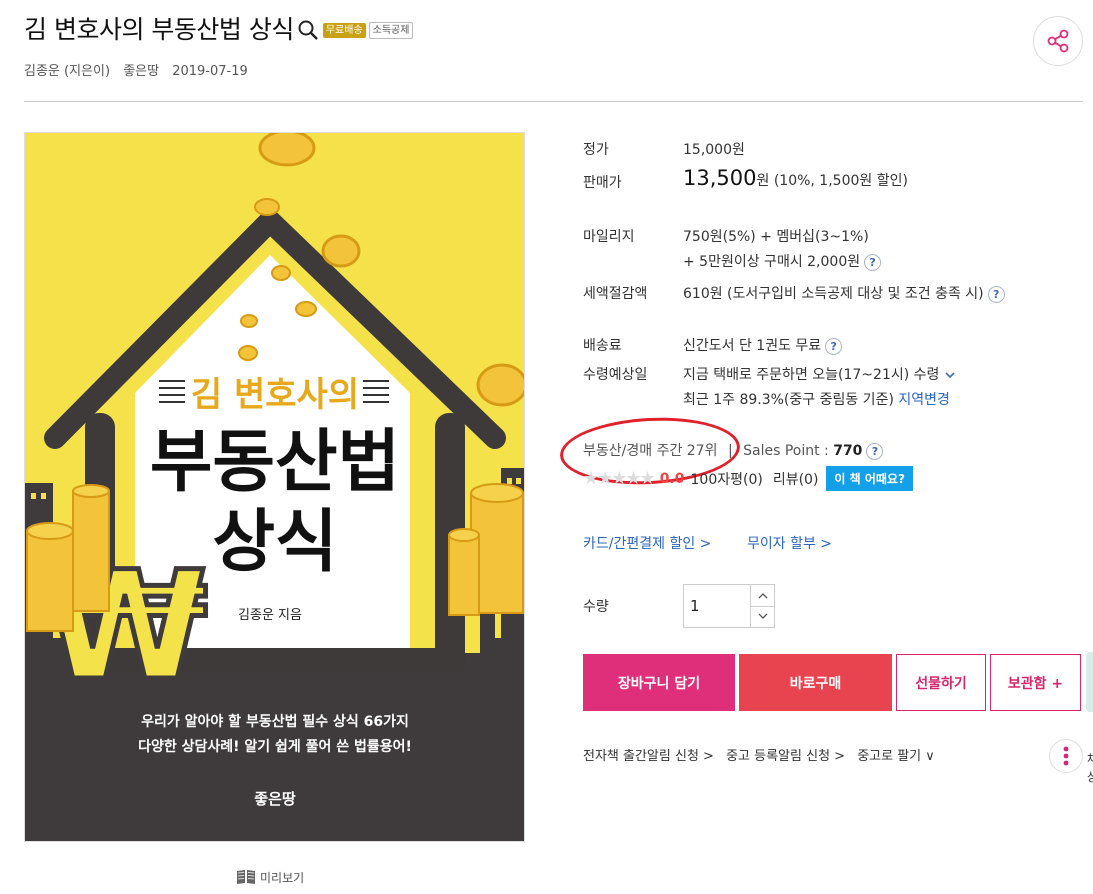 This screenshot has height=894, width=1093. I want to click on tax-saving-wrap: 610원 (도서구입비 소득공제 대상 및 조건 충족 시)?, so click(844, 293).